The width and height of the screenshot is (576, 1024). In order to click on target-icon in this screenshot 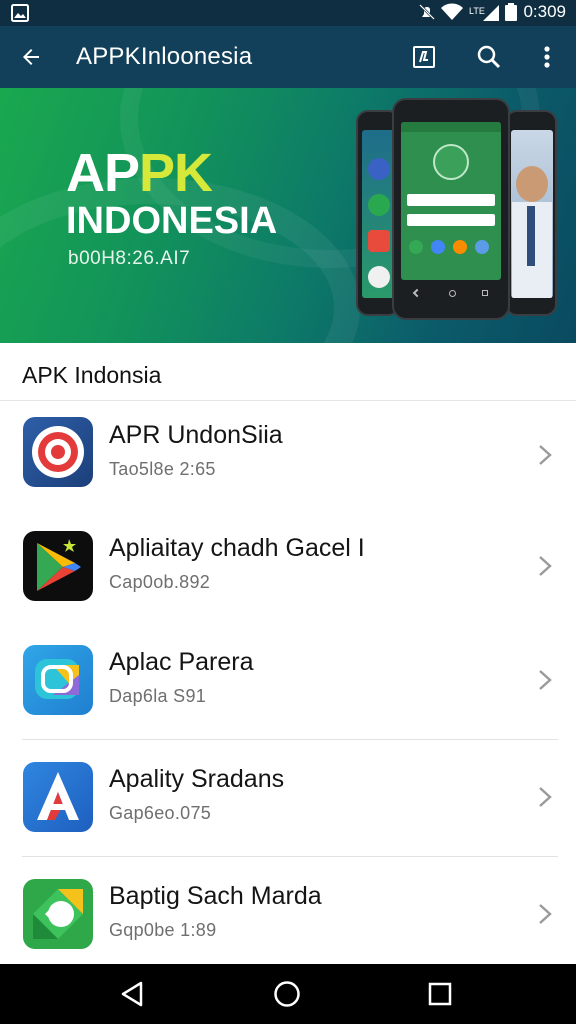, I will do `click(58, 452)`.